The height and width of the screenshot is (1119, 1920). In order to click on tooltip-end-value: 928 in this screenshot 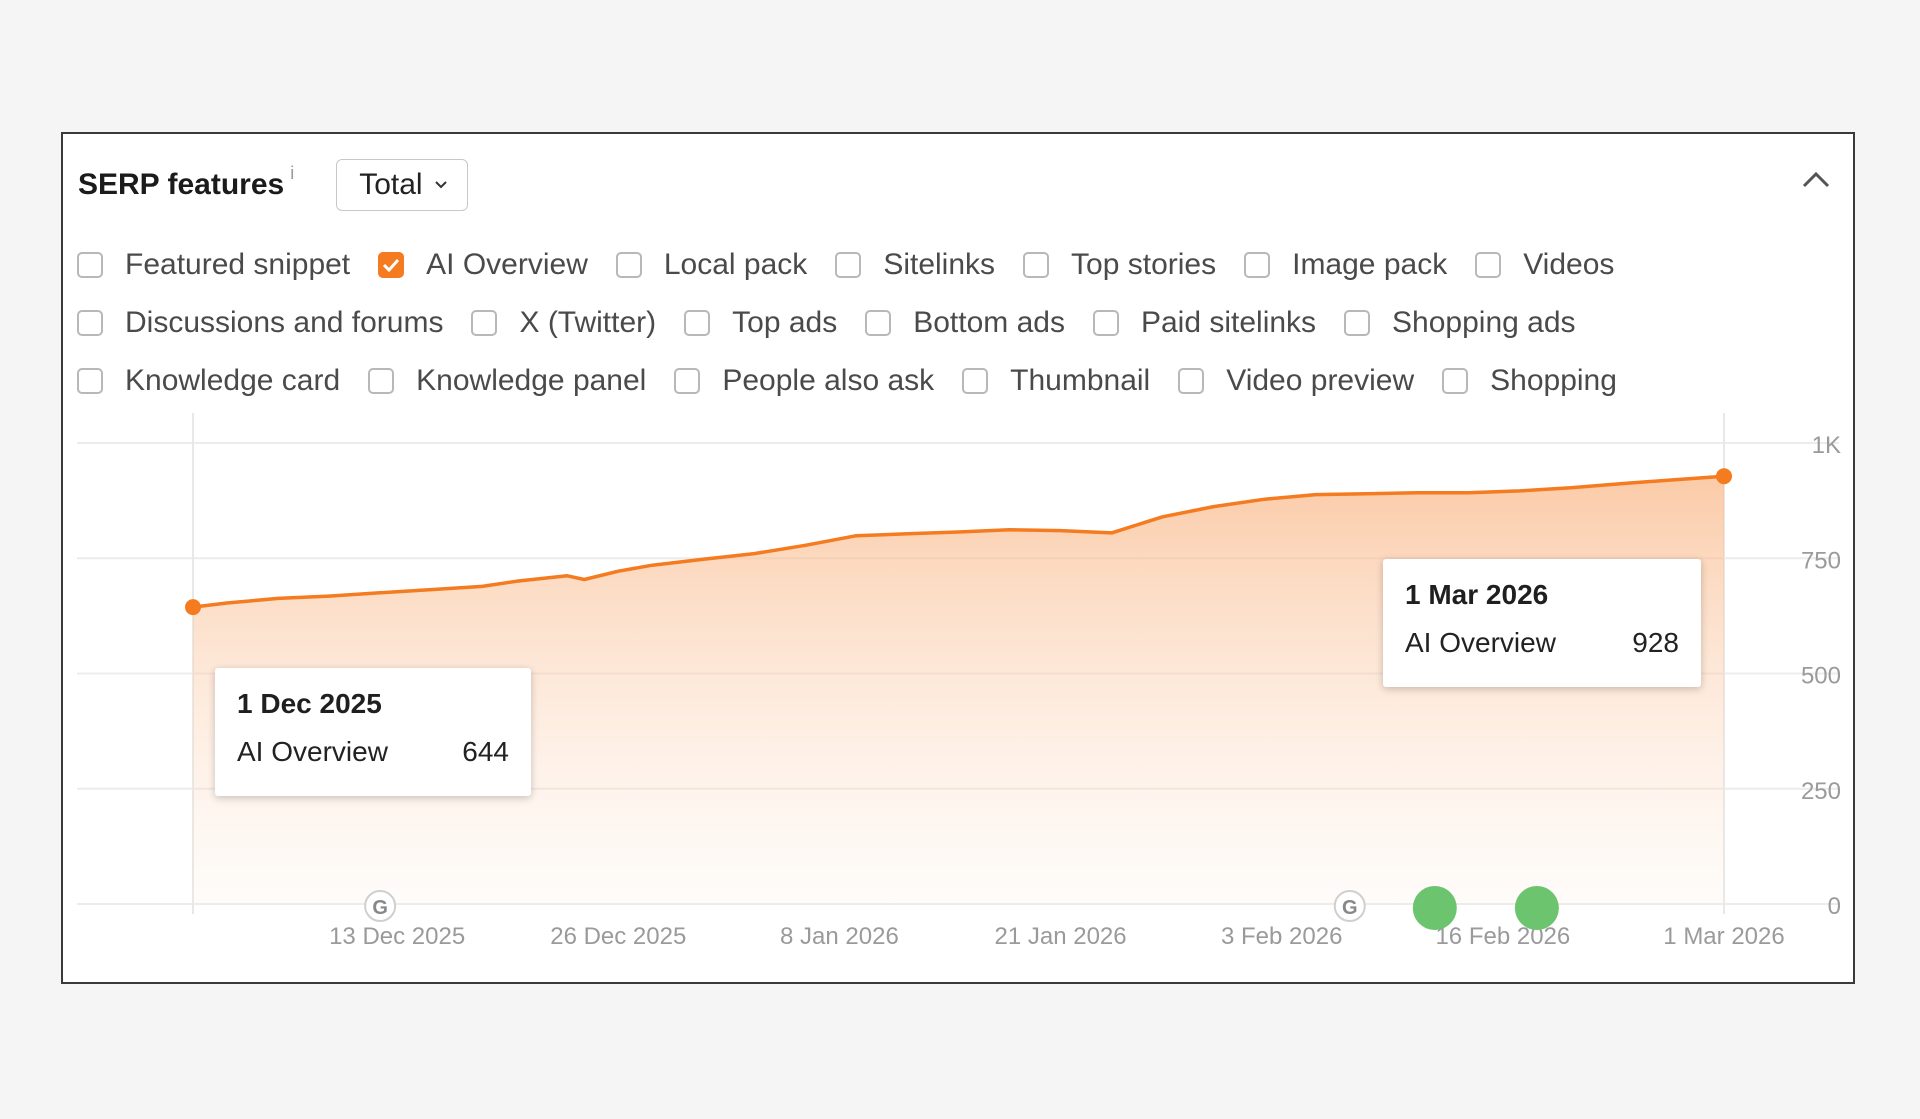, I will do `click(1655, 642)`.